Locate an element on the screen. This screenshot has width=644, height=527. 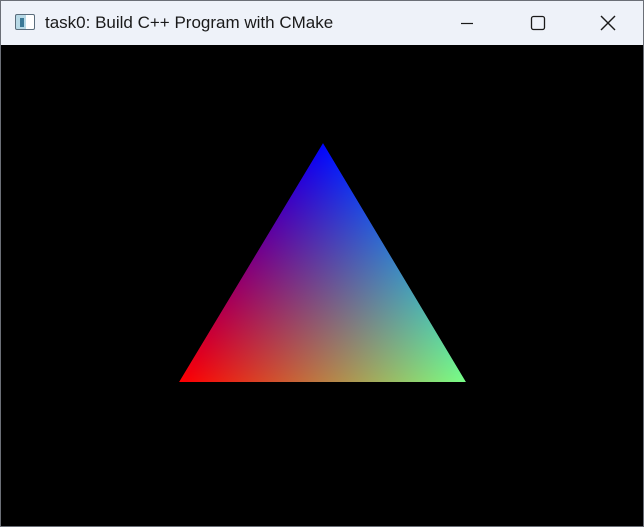
minimize-icon is located at coordinates (467, 23).